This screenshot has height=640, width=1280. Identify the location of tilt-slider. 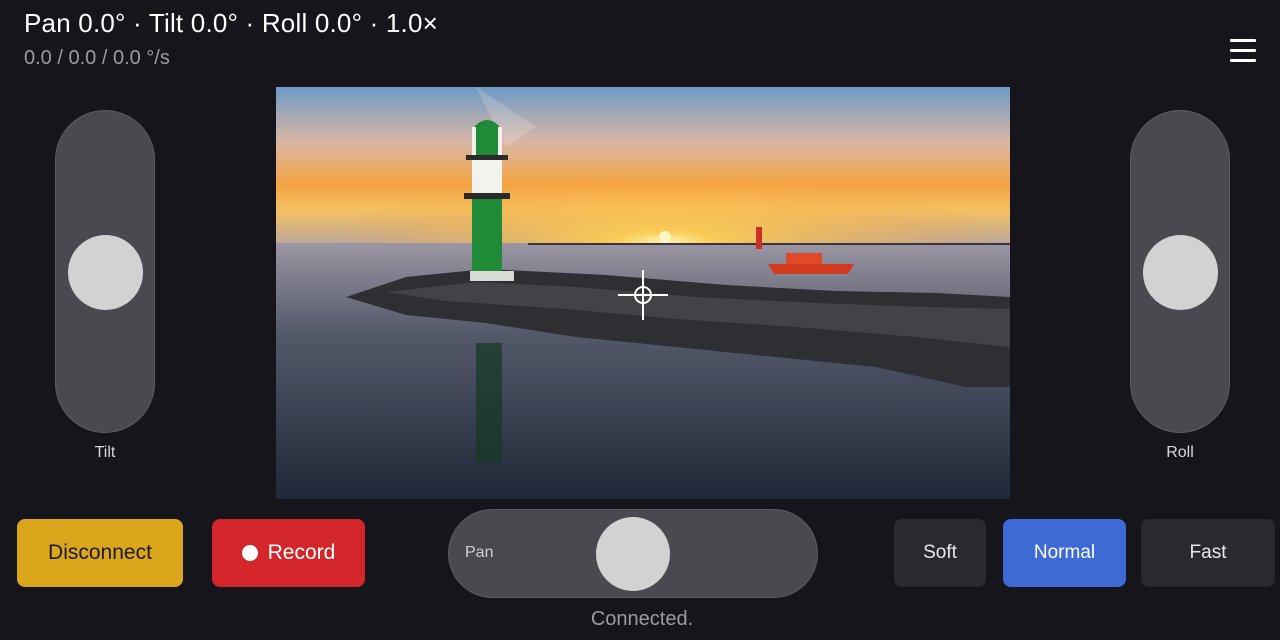
(105, 271).